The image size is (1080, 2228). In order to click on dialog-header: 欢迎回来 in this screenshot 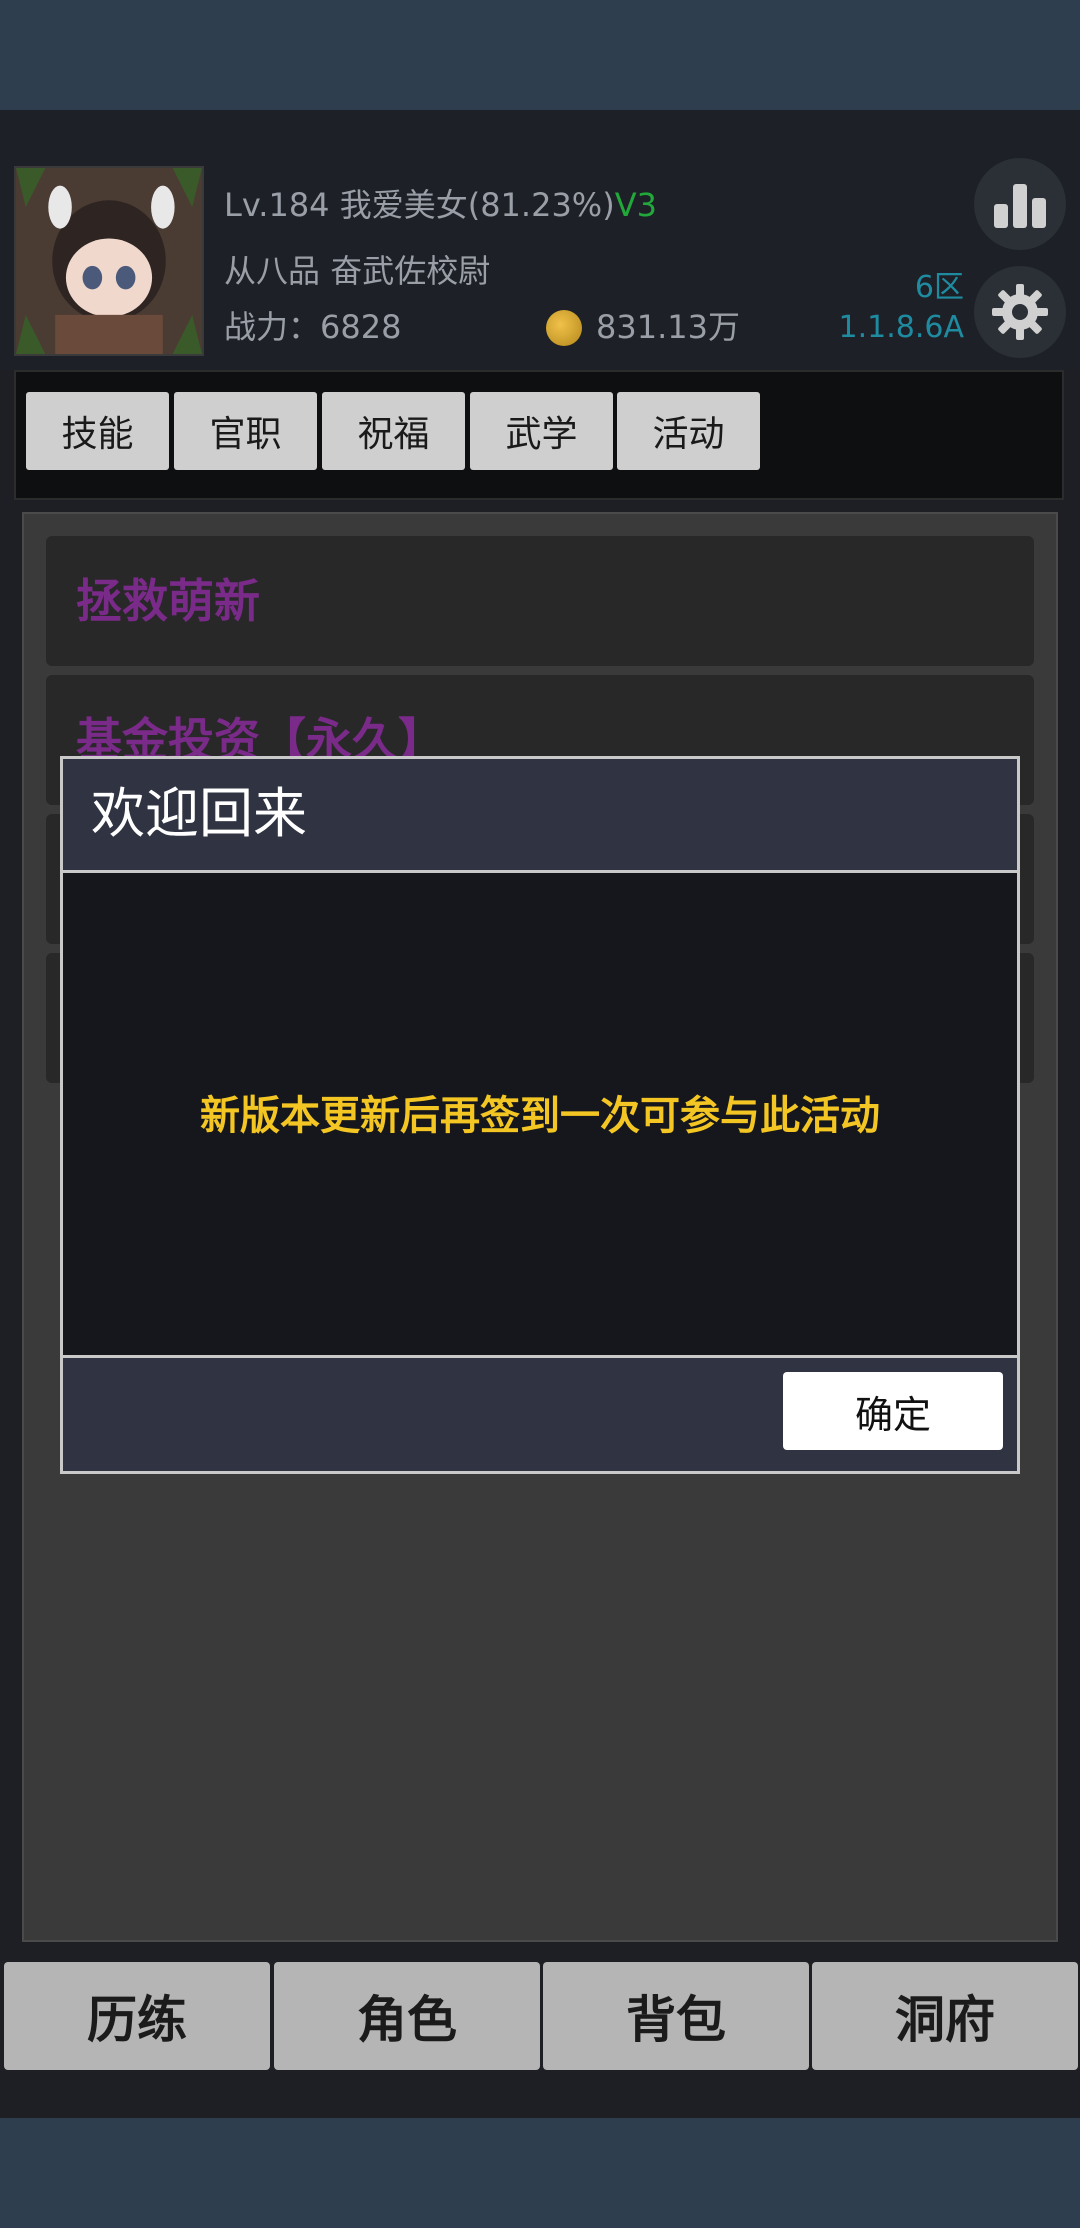, I will do `click(540, 816)`.